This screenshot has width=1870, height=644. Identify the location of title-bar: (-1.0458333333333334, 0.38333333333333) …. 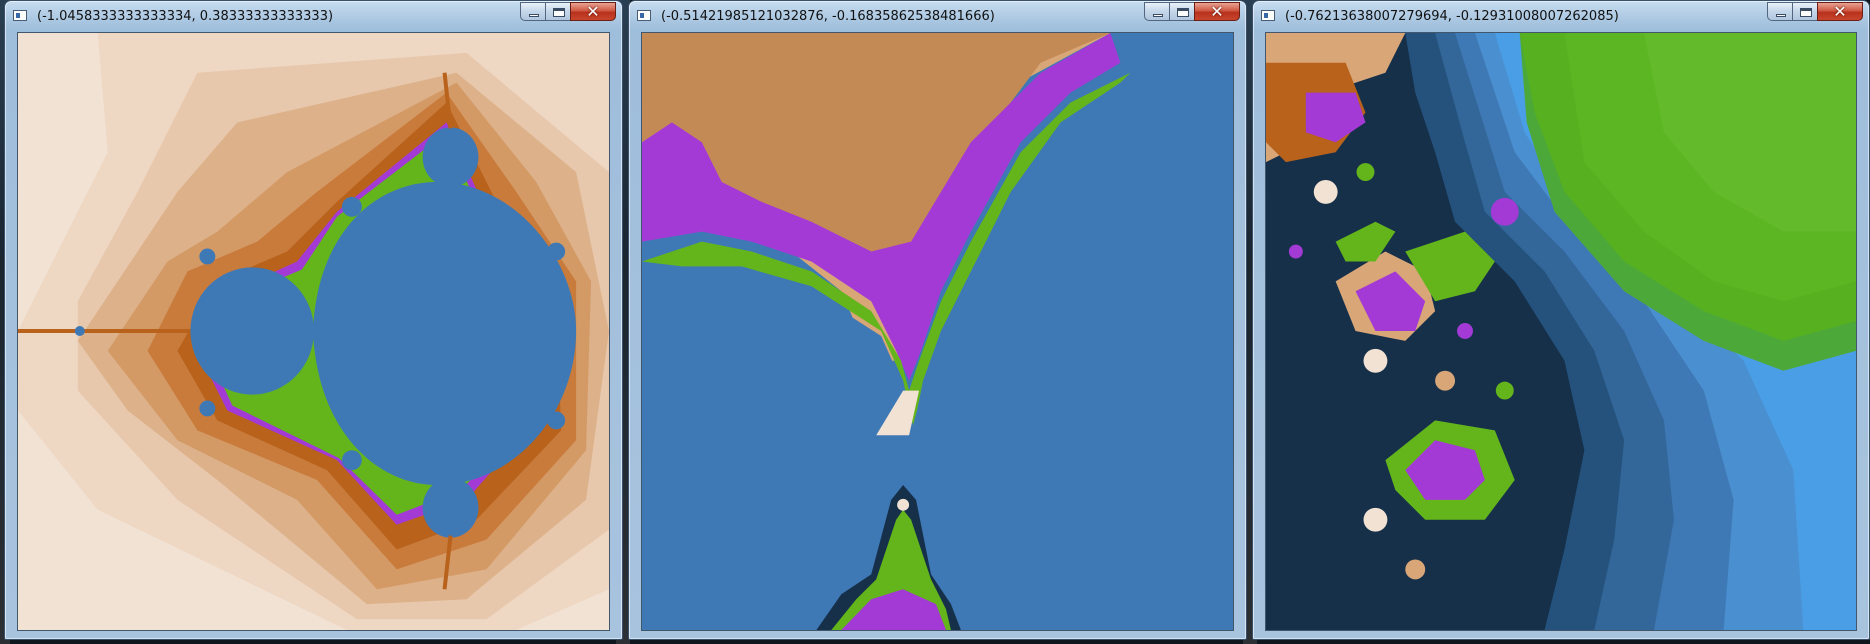
(313, 16).